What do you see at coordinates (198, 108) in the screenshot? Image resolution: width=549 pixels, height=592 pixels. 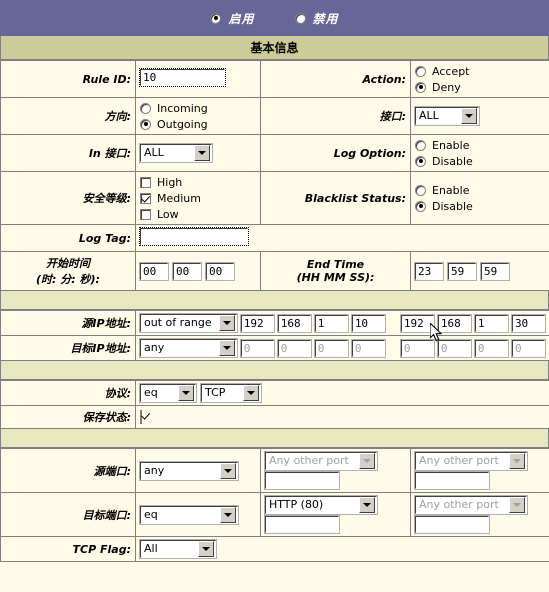 I see `direction-incoming-option: Incoming` at bounding box center [198, 108].